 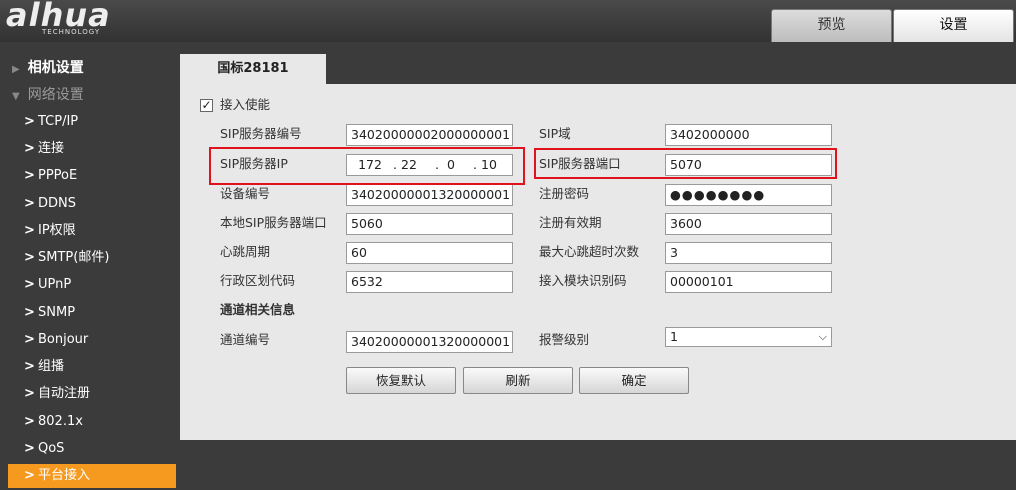 I want to click on max-heartbeat-timeouts-input: 3, so click(x=748, y=253).